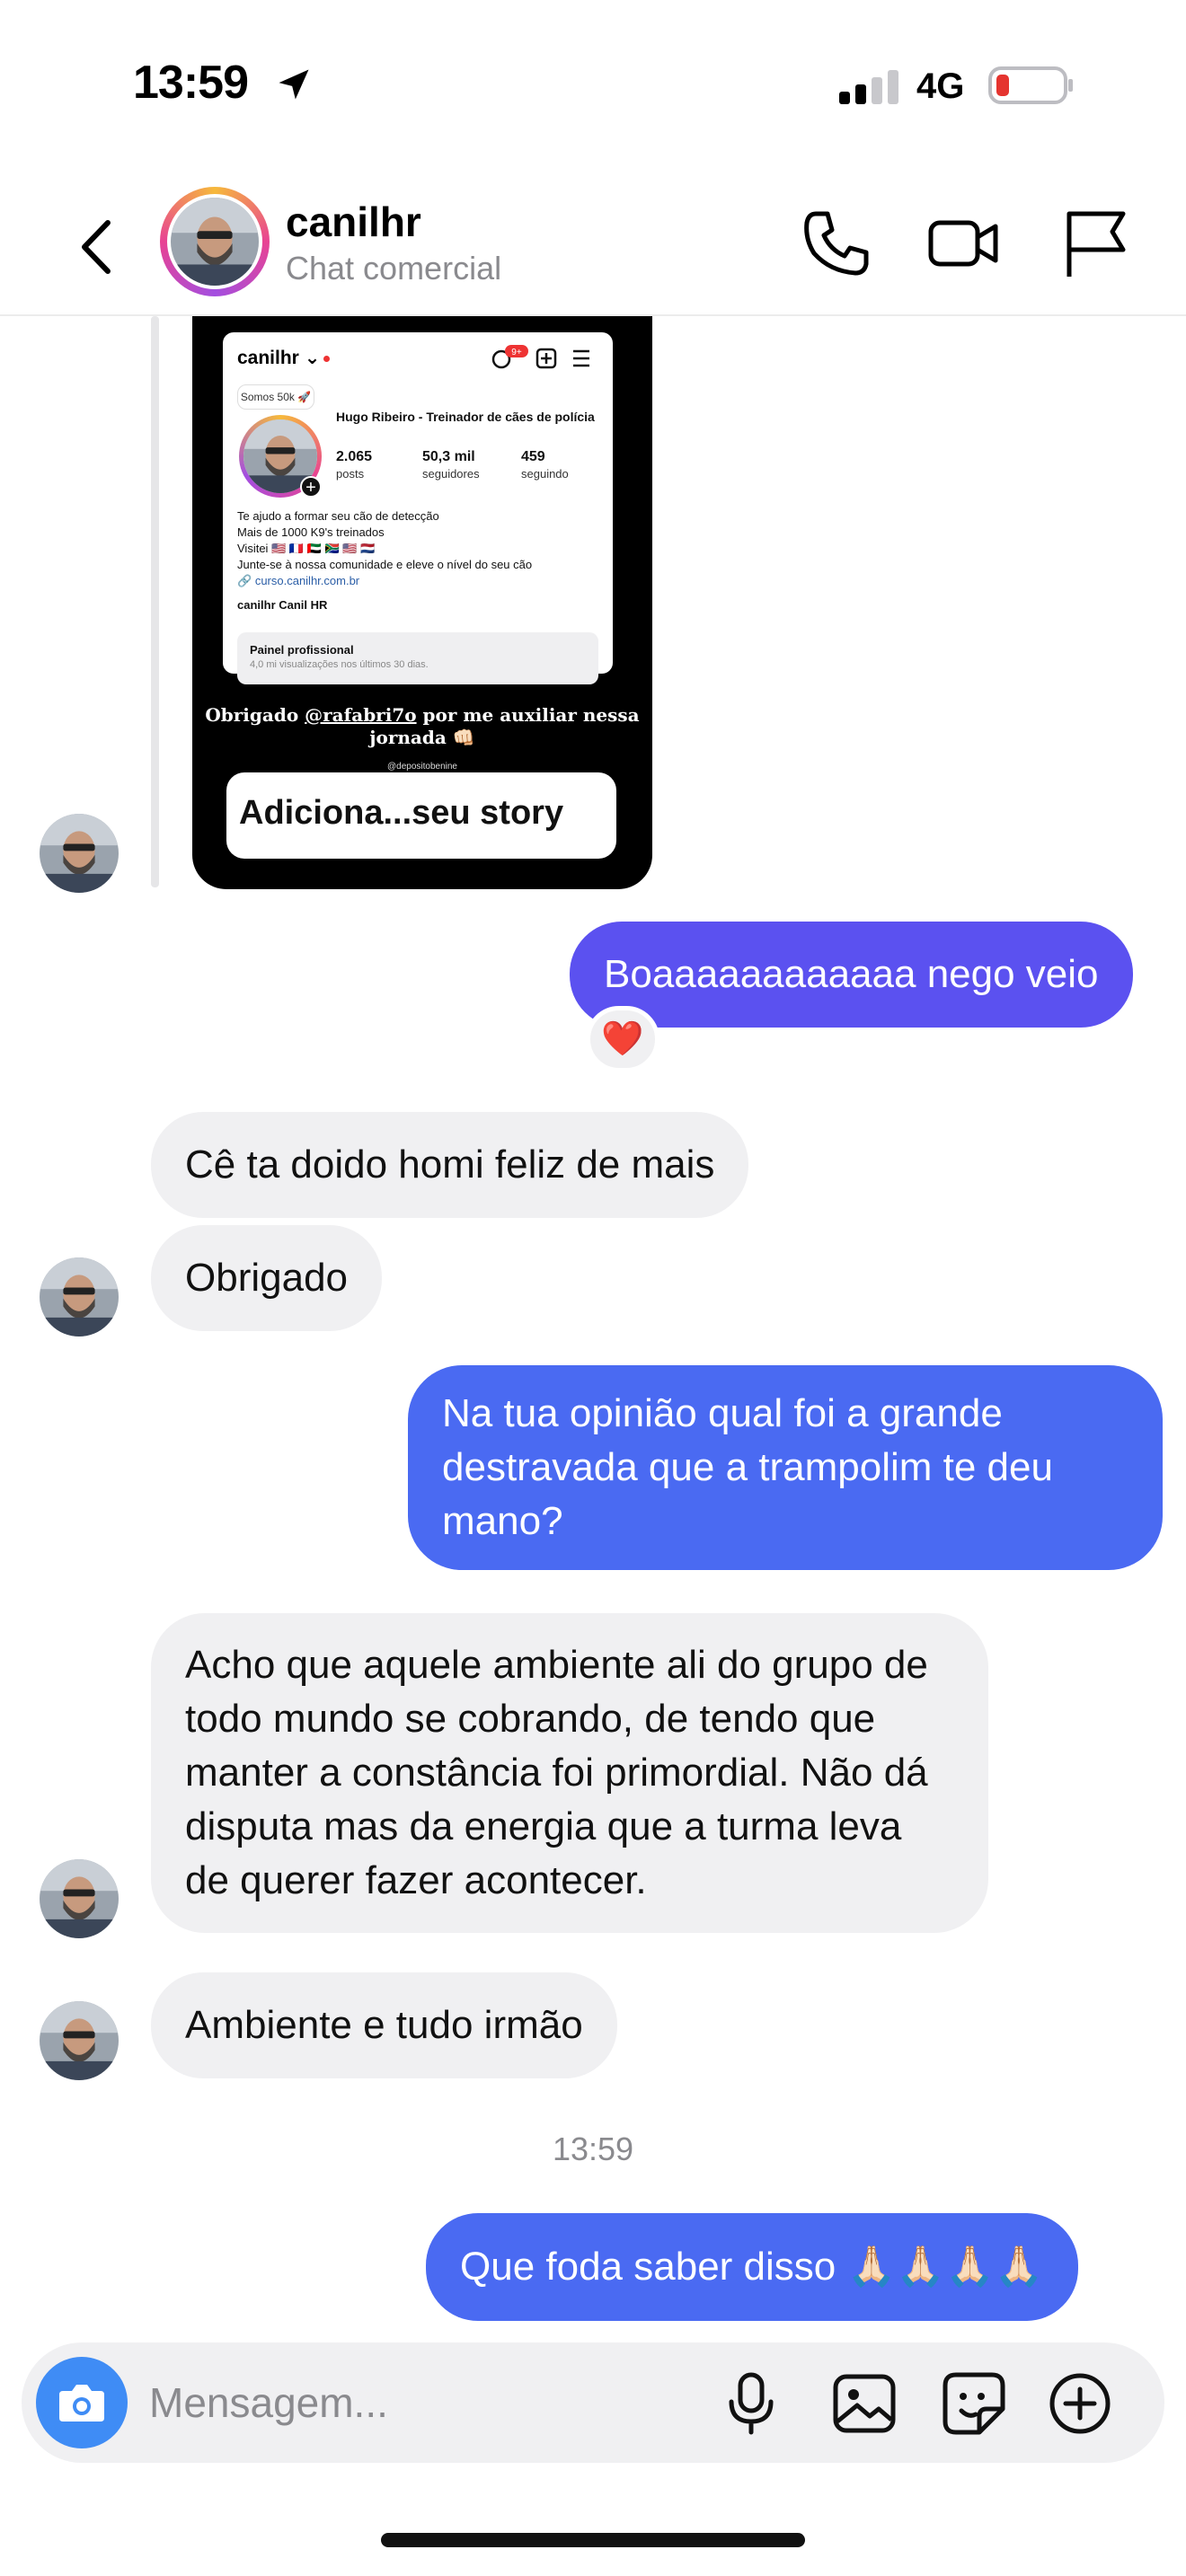 This screenshot has width=1186, height=2576. Describe the element at coordinates (864, 2403) in the screenshot. I see `gallery-icon` at that location.